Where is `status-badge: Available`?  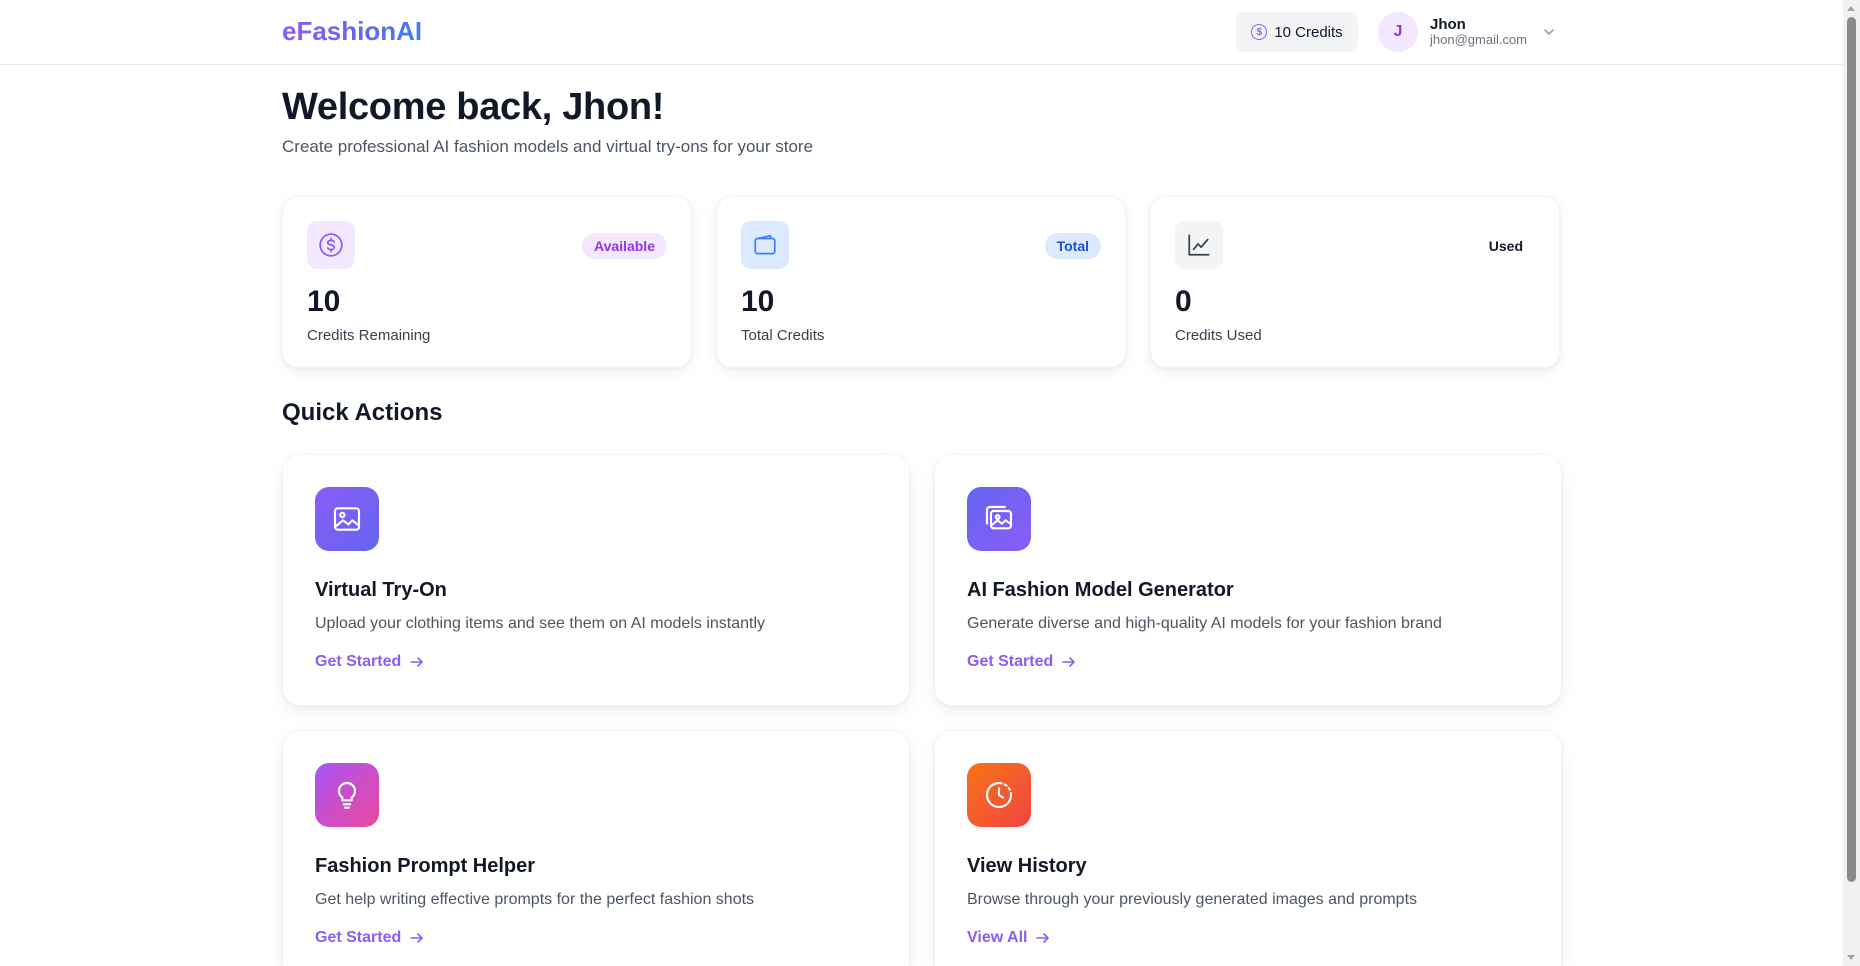
status-badge: Available is located at coordinates (624, 246).